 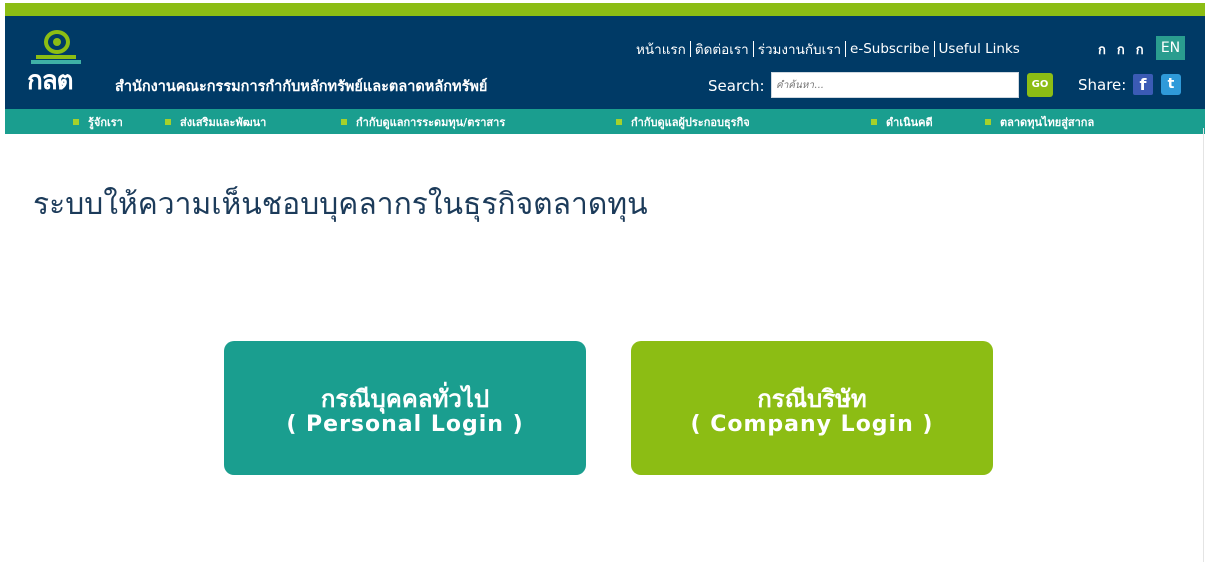 I want to click on personal-login-sublabel: ( Personal Login ), so click(x=405, y=424).